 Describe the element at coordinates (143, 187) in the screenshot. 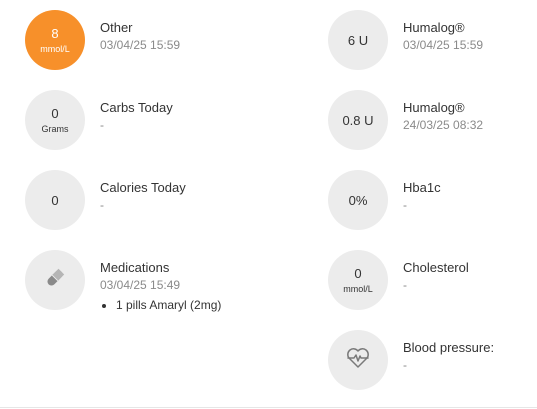

I see `tile-title: Calories Today` at that location.